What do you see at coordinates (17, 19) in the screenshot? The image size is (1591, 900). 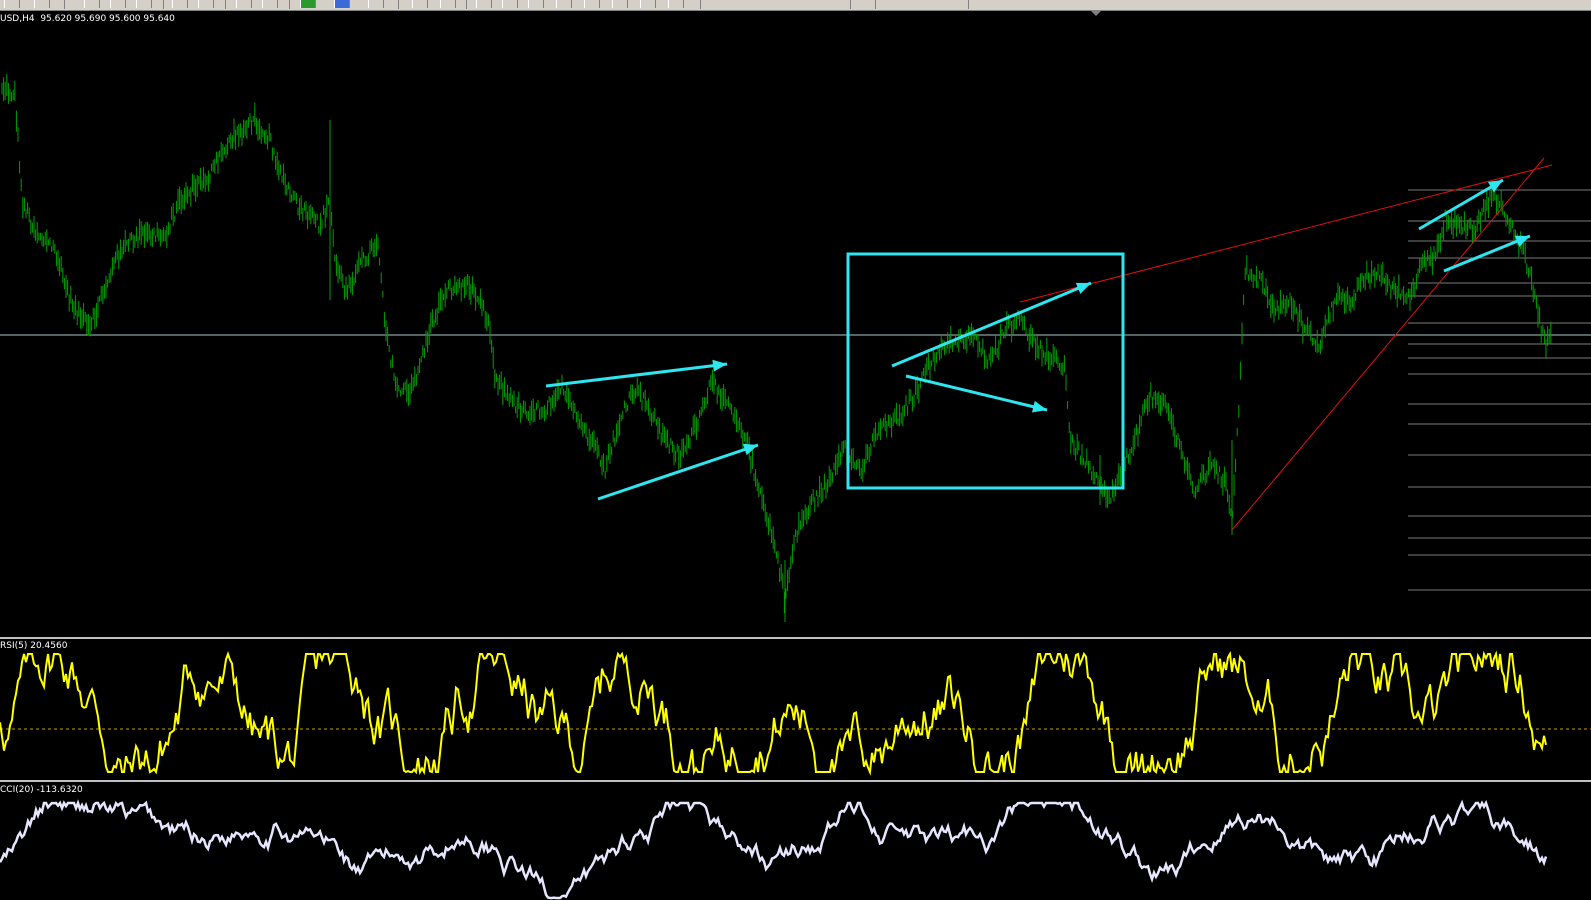 I see `symbol-timeframe: USD,H4` at bounding box center [17, 19].